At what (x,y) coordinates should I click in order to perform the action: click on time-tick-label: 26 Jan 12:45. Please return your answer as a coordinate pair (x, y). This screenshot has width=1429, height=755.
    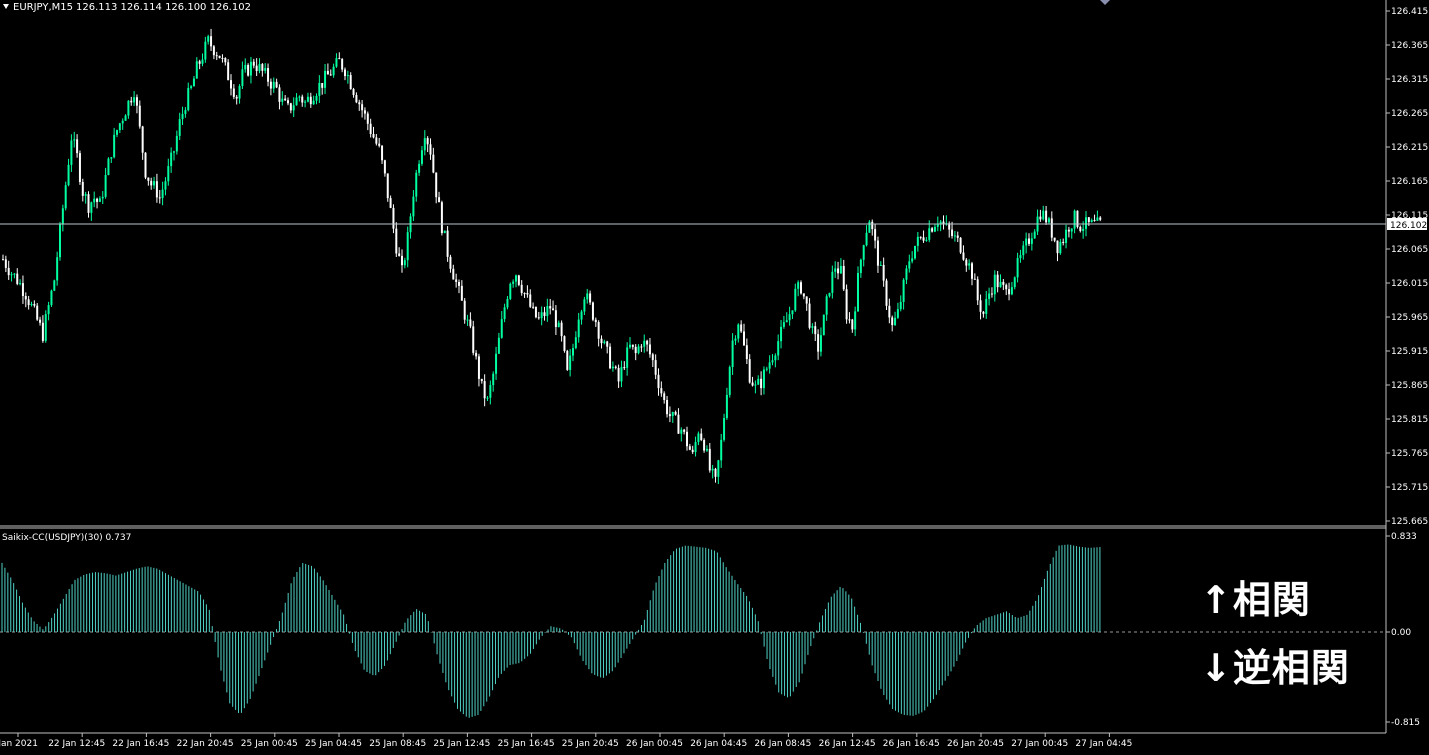
    Looking at the image, I should click on (847, 744).